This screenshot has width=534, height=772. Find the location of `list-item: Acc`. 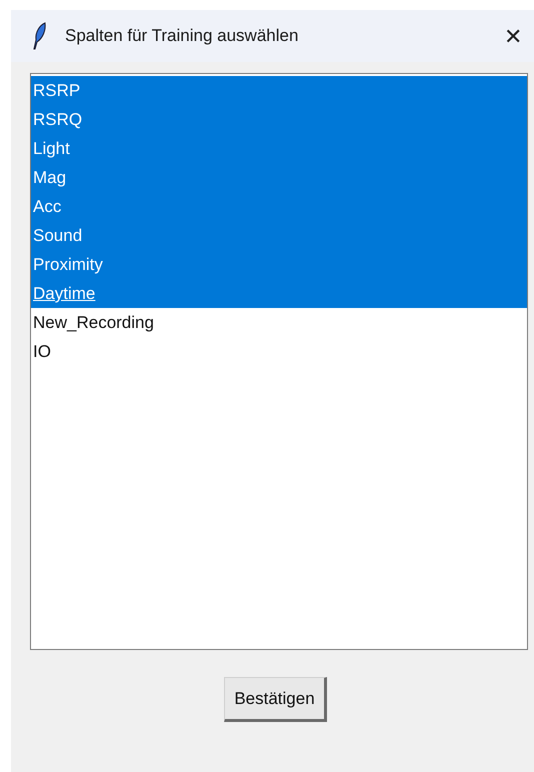

list-item: Acc is located at coordinates (279, 206).